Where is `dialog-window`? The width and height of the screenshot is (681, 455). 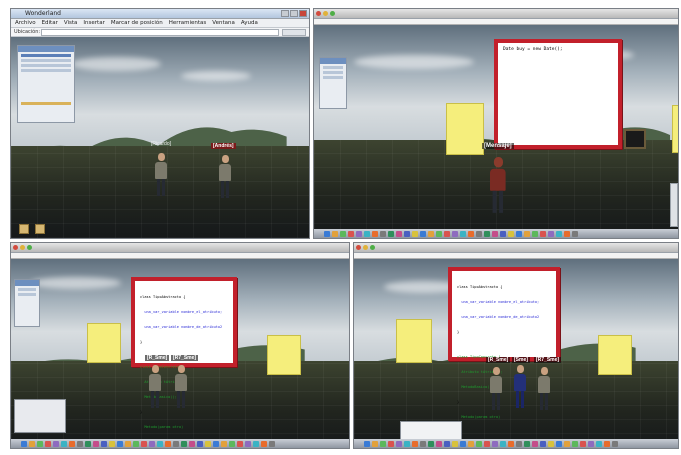 dialog-window is located at coordinates (40, 416).